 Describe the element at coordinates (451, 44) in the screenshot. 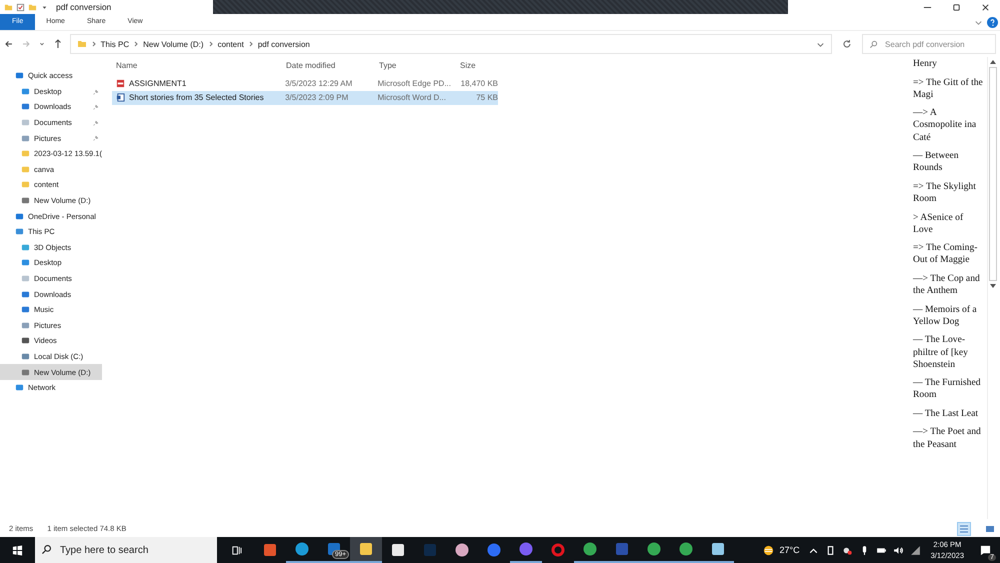

I see `address-bar: This PC New Volume (D:) content pdf conversion` at that location.